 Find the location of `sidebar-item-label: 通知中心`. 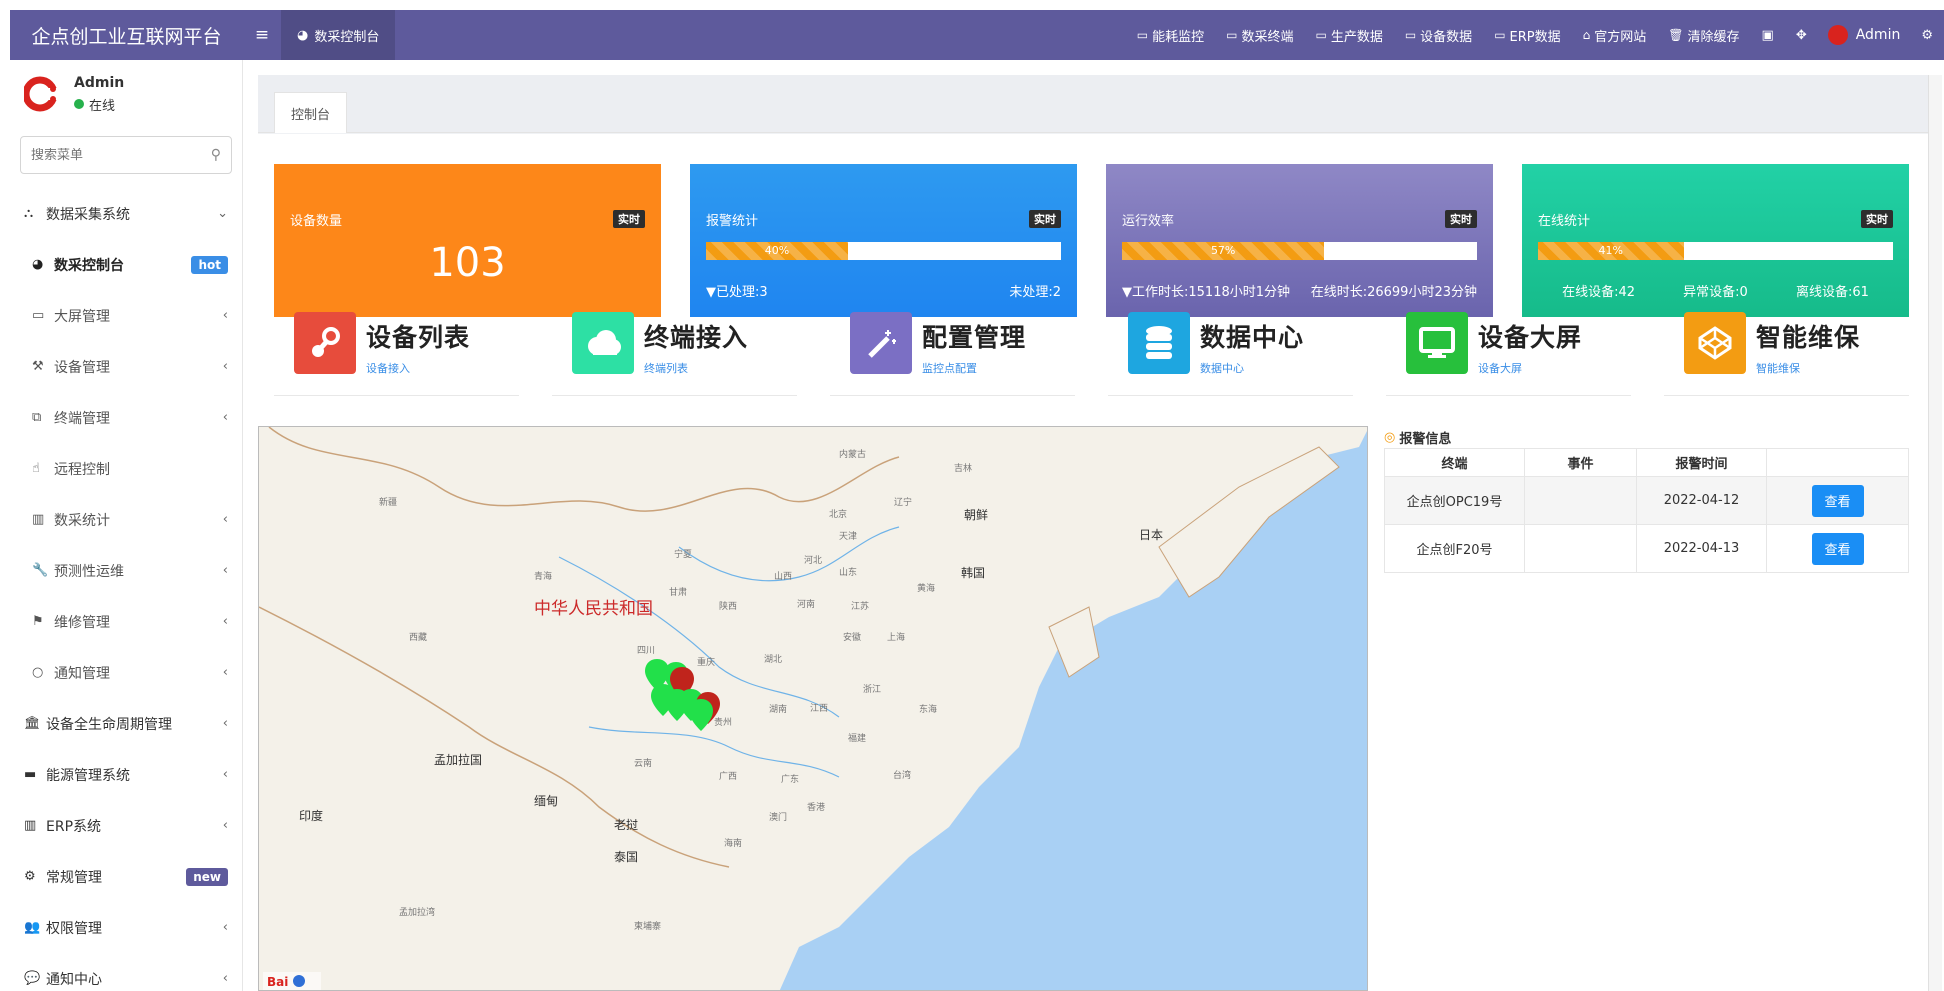

sidebar-item-label: 通知中心 is located at coordinates (74, 979).